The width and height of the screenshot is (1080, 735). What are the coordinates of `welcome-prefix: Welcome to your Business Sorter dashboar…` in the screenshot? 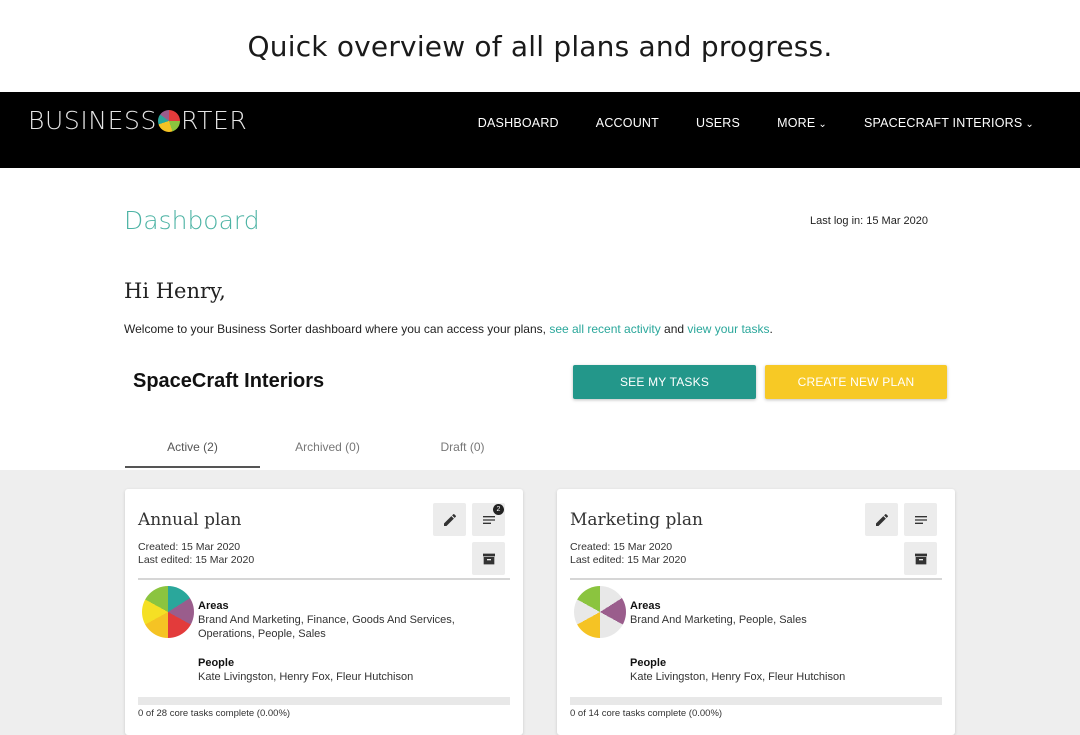 It's located at (337, 329).